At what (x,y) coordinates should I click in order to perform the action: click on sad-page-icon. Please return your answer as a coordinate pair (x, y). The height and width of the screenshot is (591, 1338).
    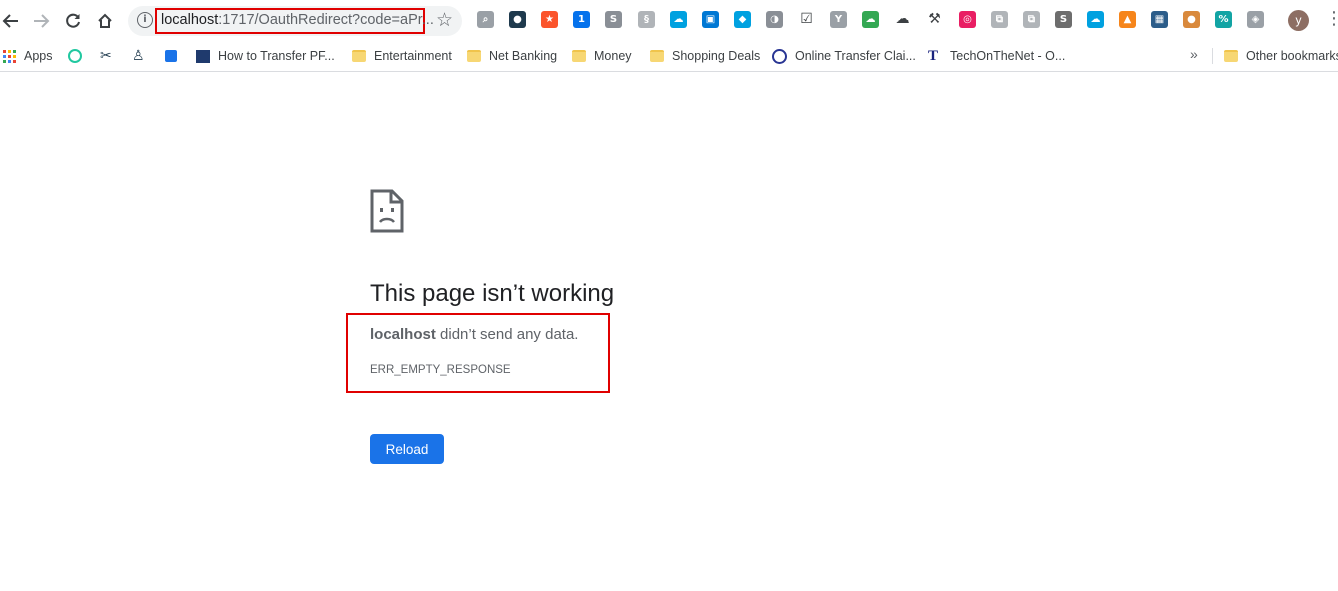
    Looking at the image, I should click on (387, 211).